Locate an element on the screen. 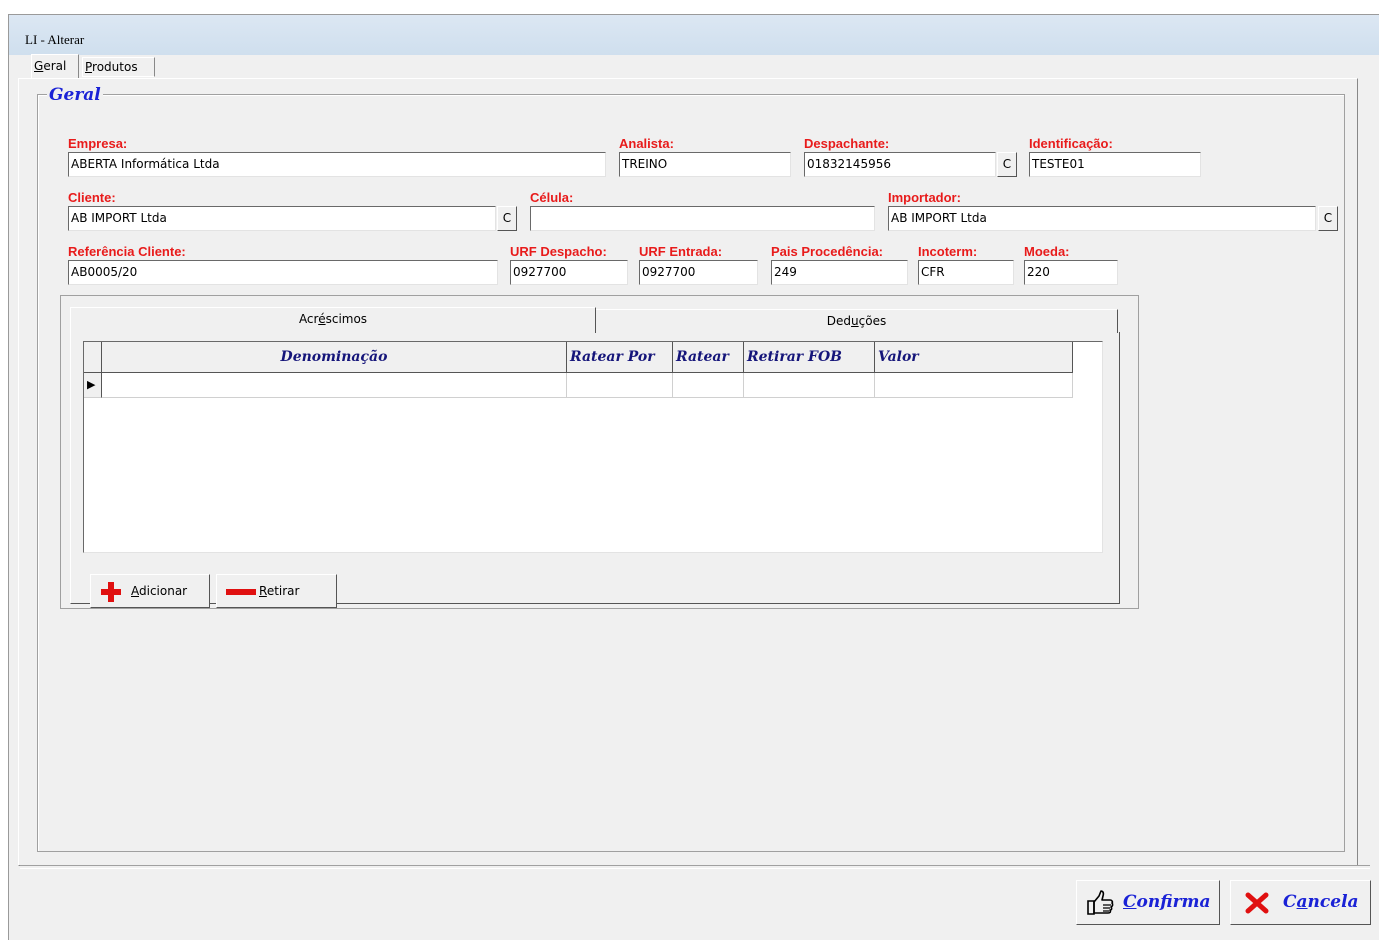 Image resolution: width=1379 pixels, height=940 pixels. urf-entrada-label: URF Entrada: is located at coordinates (681, 251).